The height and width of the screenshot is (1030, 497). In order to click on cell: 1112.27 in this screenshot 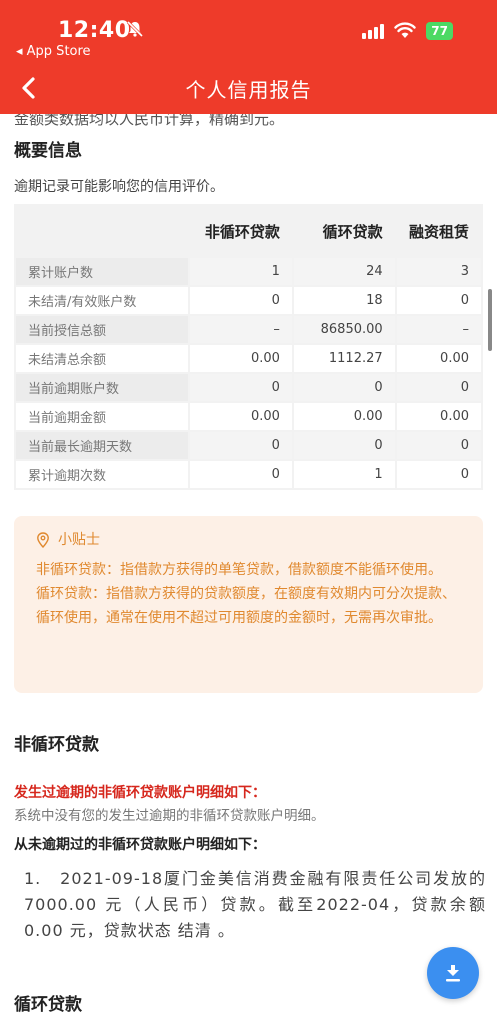, I will do `click(344, 358)`.